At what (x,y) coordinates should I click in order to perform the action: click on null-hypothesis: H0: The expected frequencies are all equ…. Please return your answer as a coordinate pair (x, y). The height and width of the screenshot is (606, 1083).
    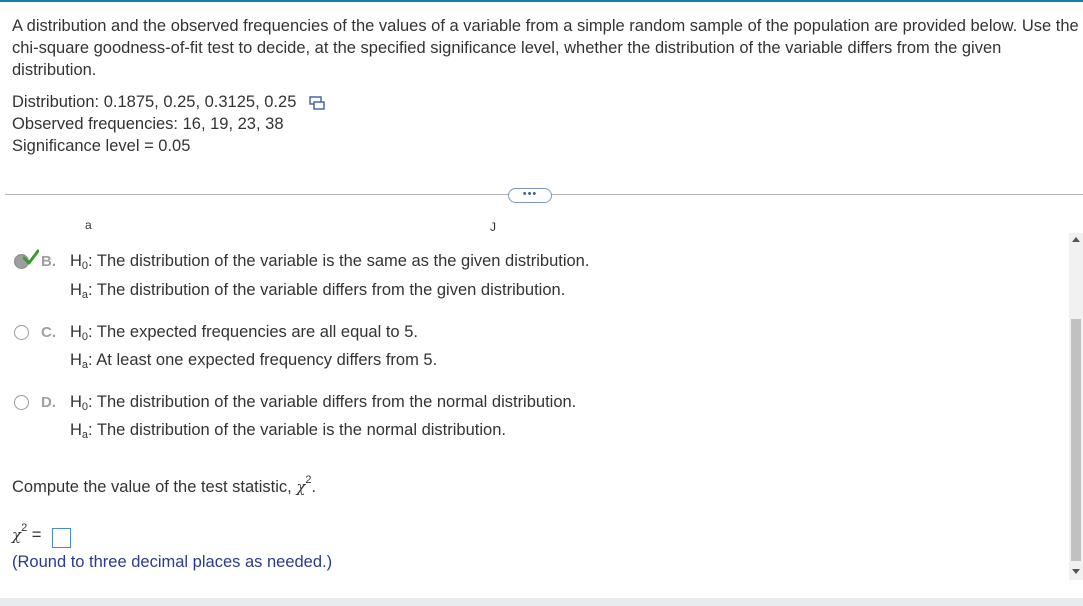
    Looking at the image, I should click on (244, 333).